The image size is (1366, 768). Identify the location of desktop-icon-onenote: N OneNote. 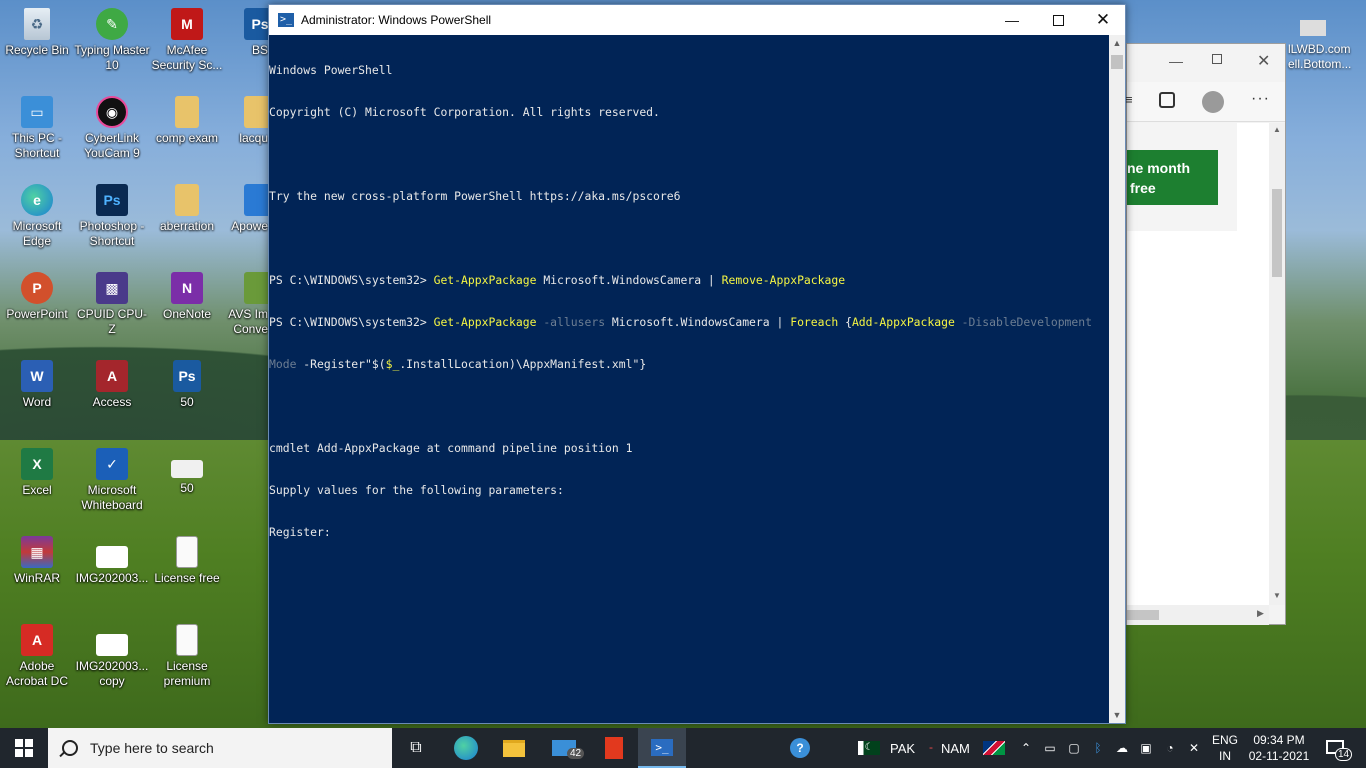
(187, 297).